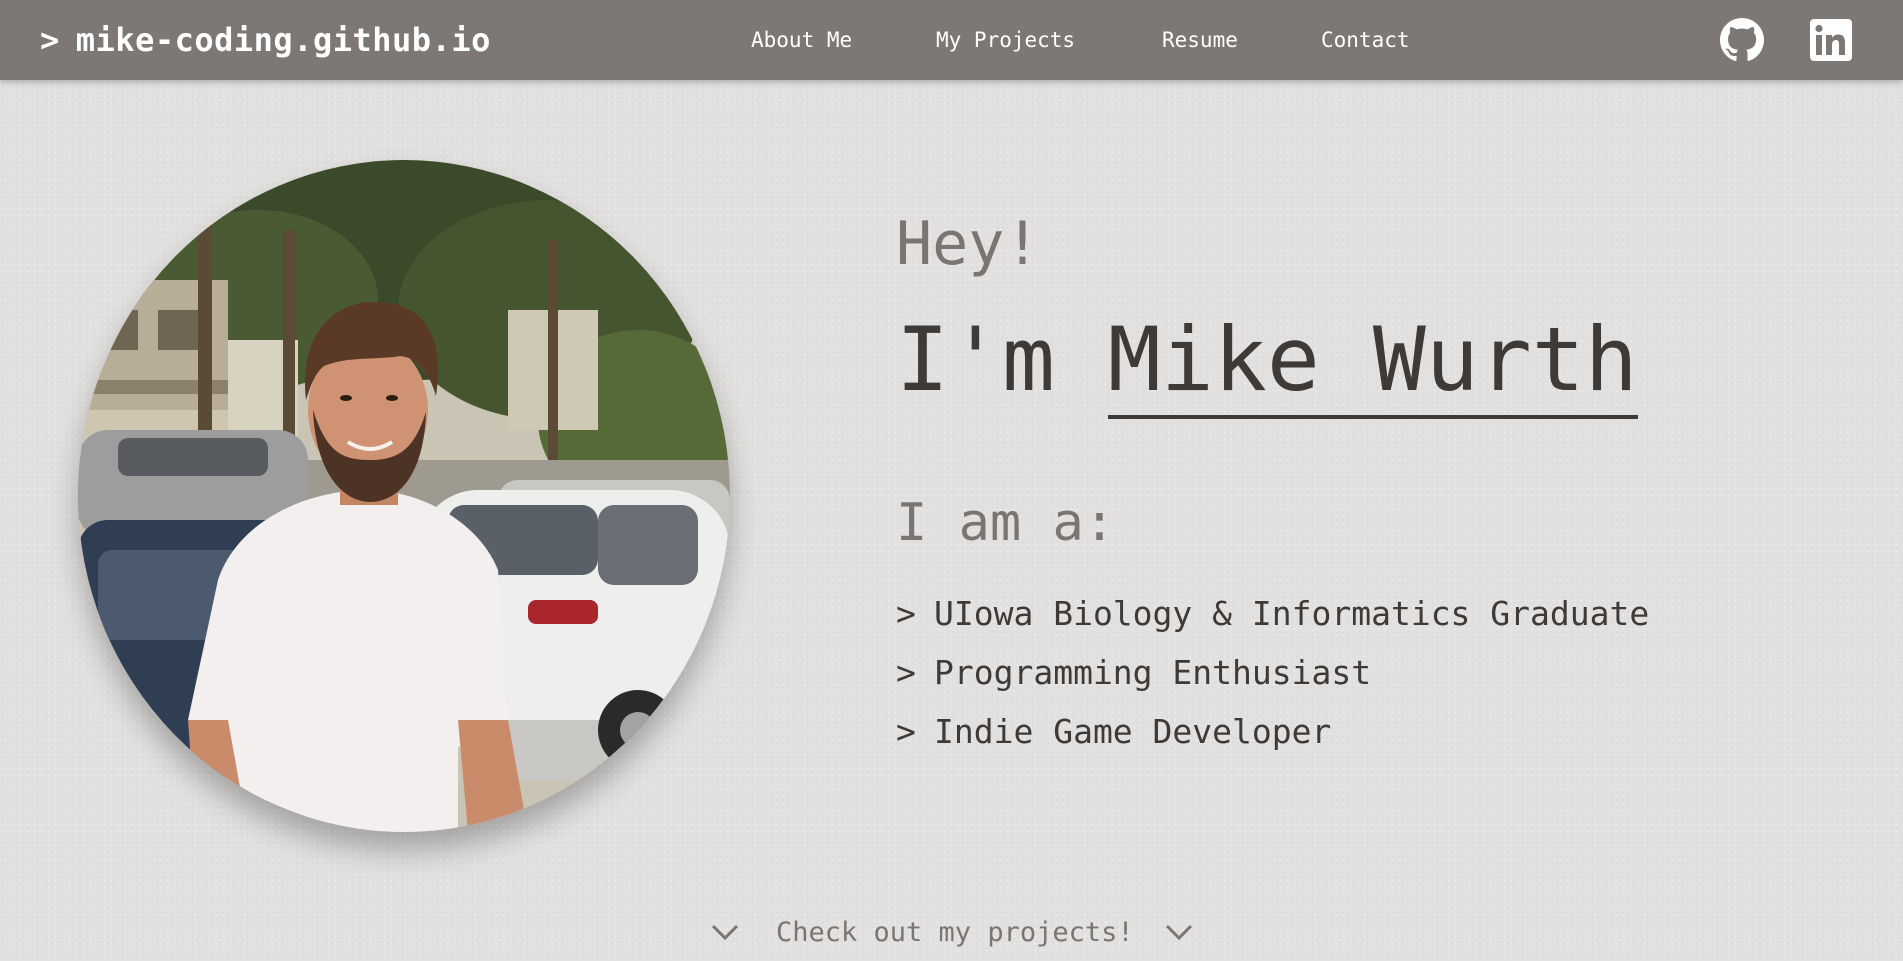 Image resolution: width=1903 pixels, height=961 pixels. What do you see at coordinates (1200, 40) in the screenshot?
I see `nav-resume: Resume` at bounding box center [1200, 40].